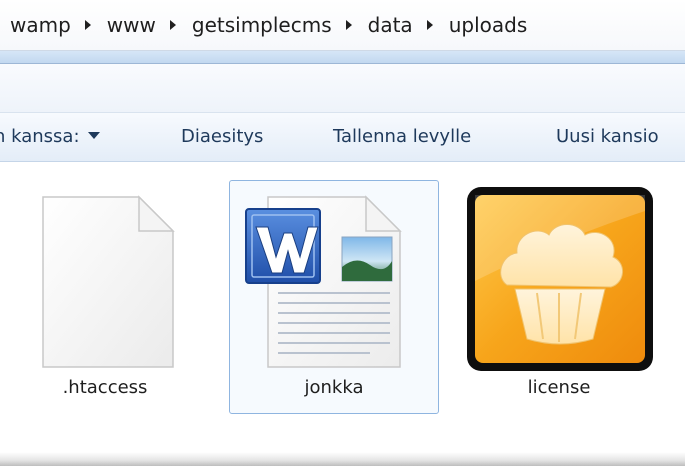  I want to click on menu-band, so click(342, 88).